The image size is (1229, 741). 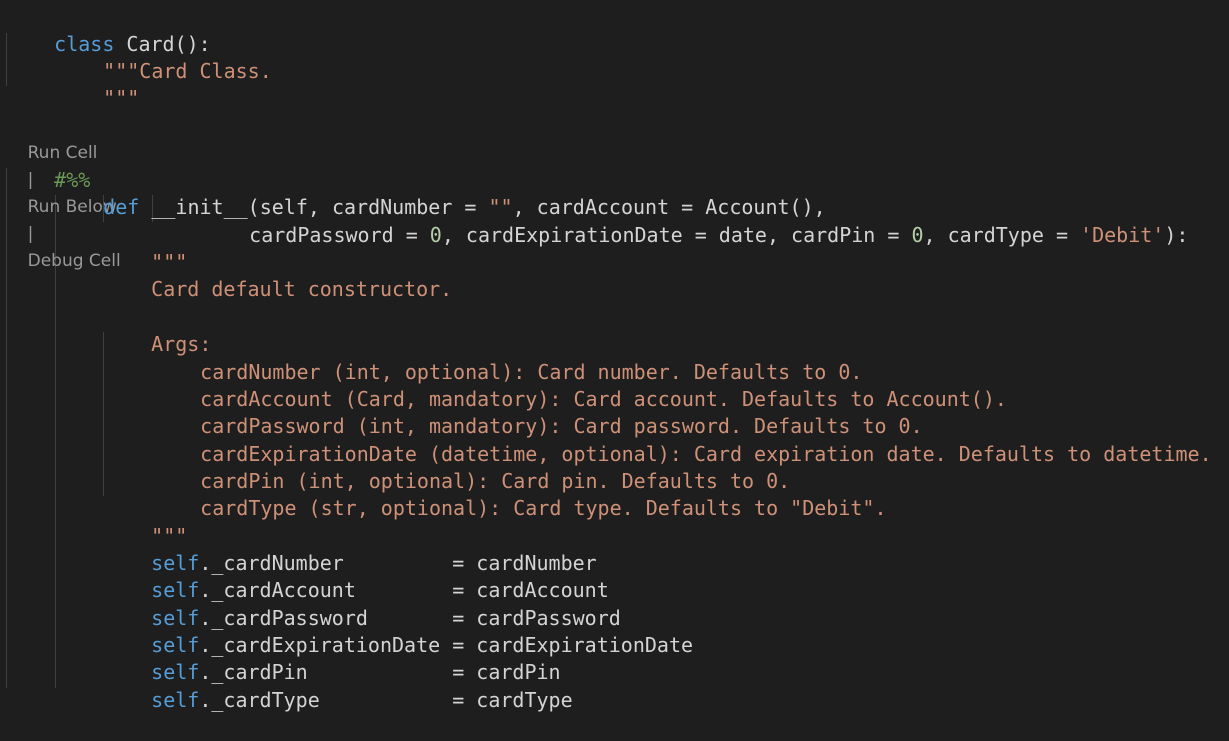 I want to click on param-text: cardPassword =, so click(x=339, y=235).